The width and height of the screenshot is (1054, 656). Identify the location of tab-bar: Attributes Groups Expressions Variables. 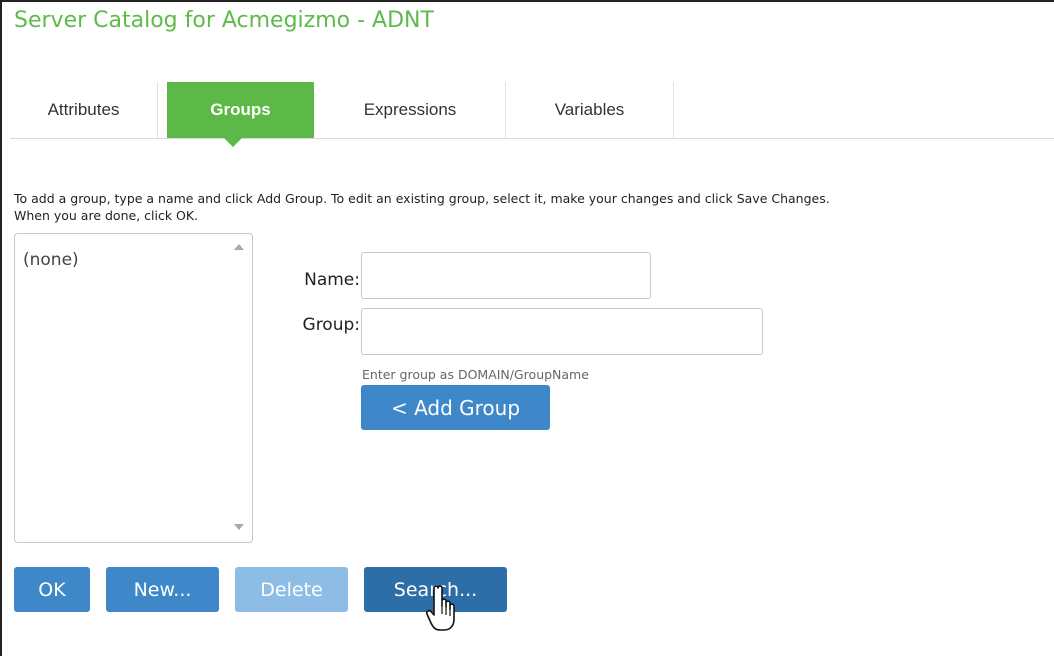
(532, 110).